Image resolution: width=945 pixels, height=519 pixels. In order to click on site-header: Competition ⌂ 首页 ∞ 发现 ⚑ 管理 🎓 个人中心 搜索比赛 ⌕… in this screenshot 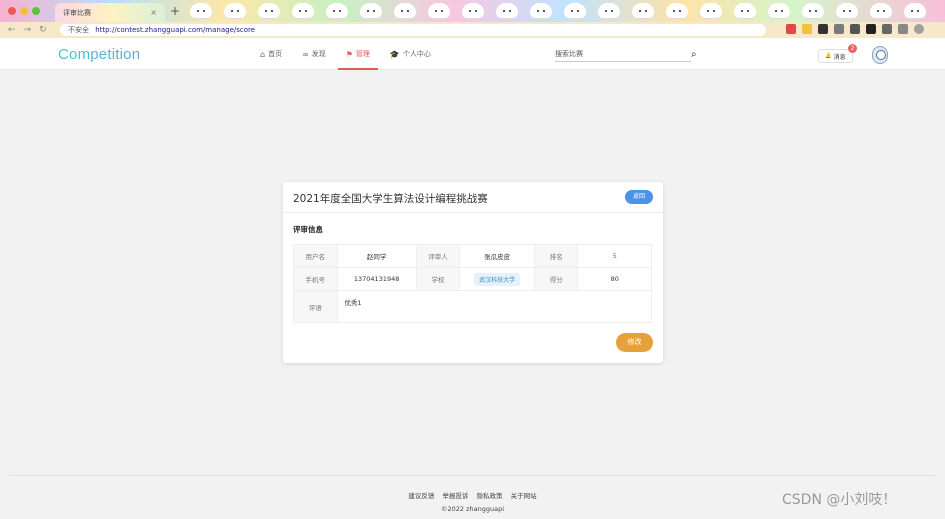, I will do `click(472, 54)`.